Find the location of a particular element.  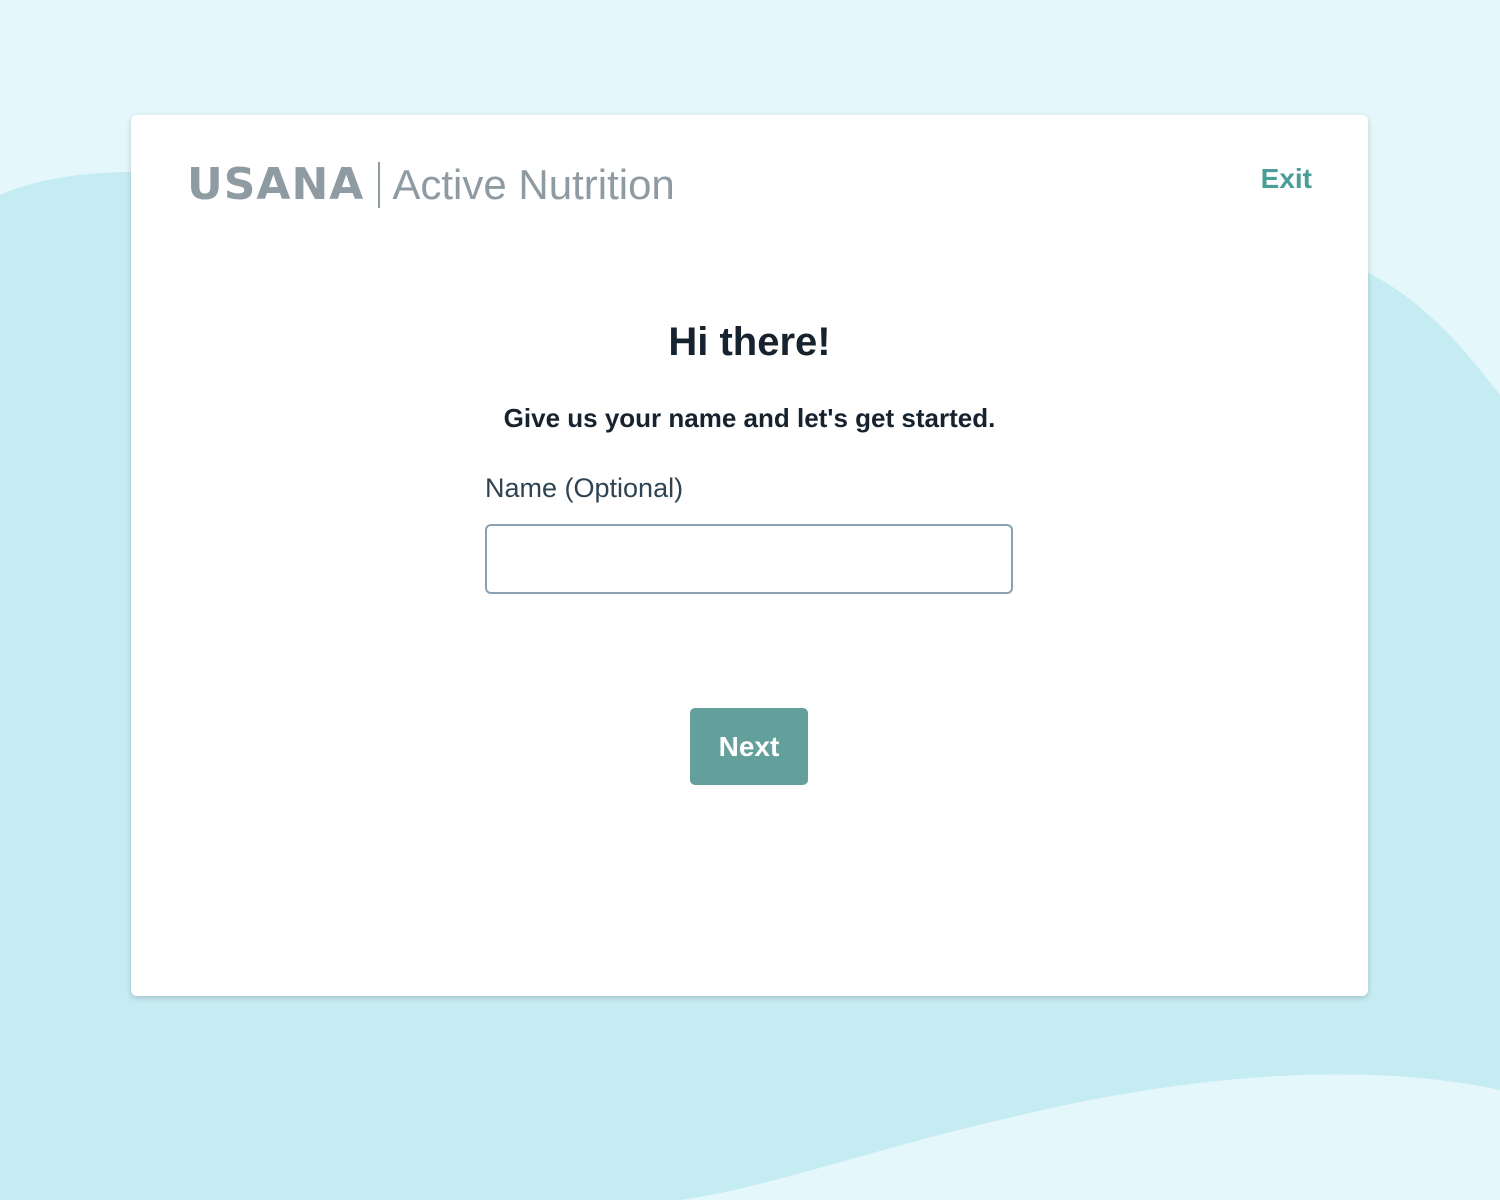

page-title: Hi there! is located at coordinates (749, 342).